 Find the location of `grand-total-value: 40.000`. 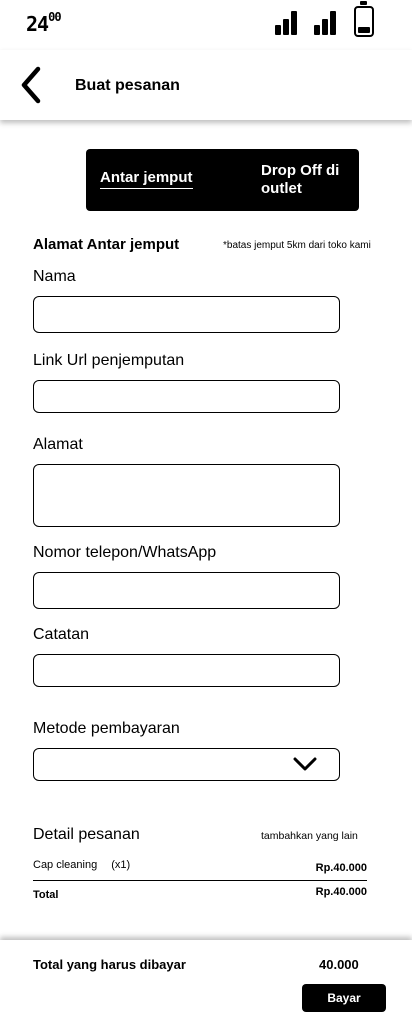

grand-total-value: 40.000 is located at coordinates (339, 964).